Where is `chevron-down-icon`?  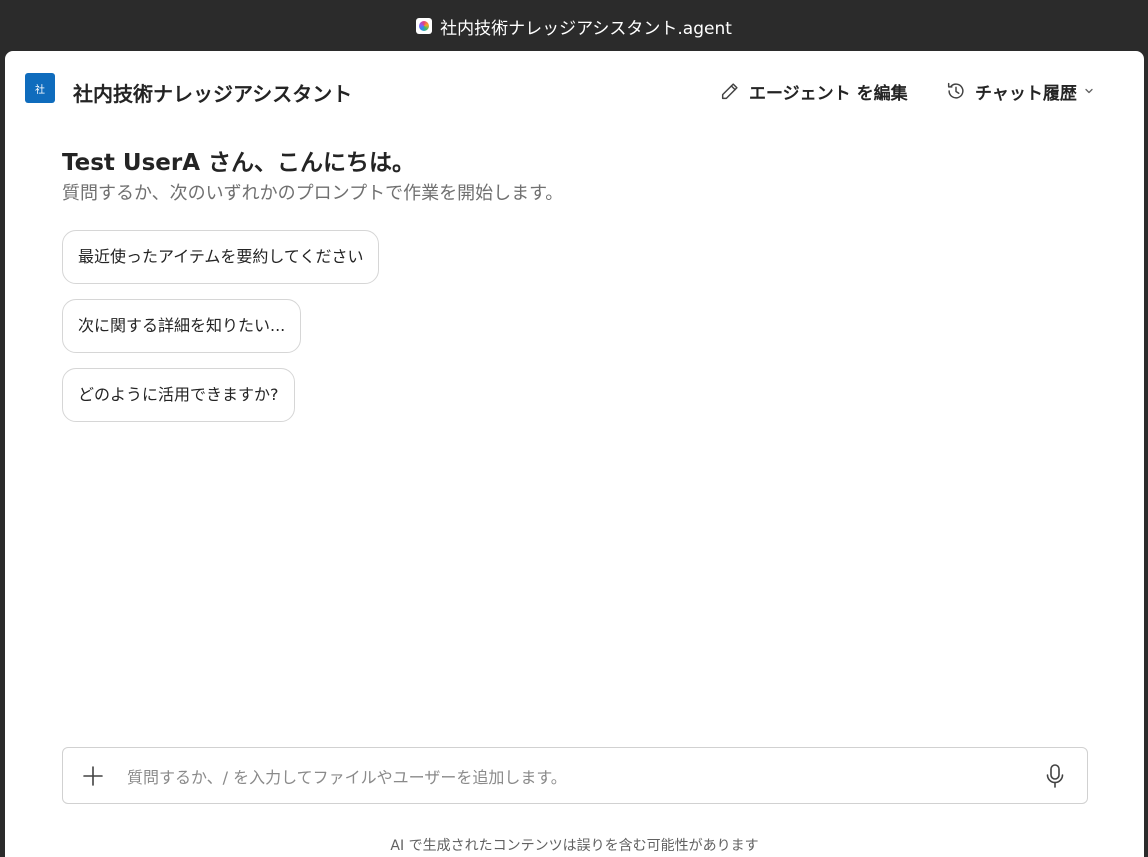 chevron-down-icon is located at coordinates (1089, 91).